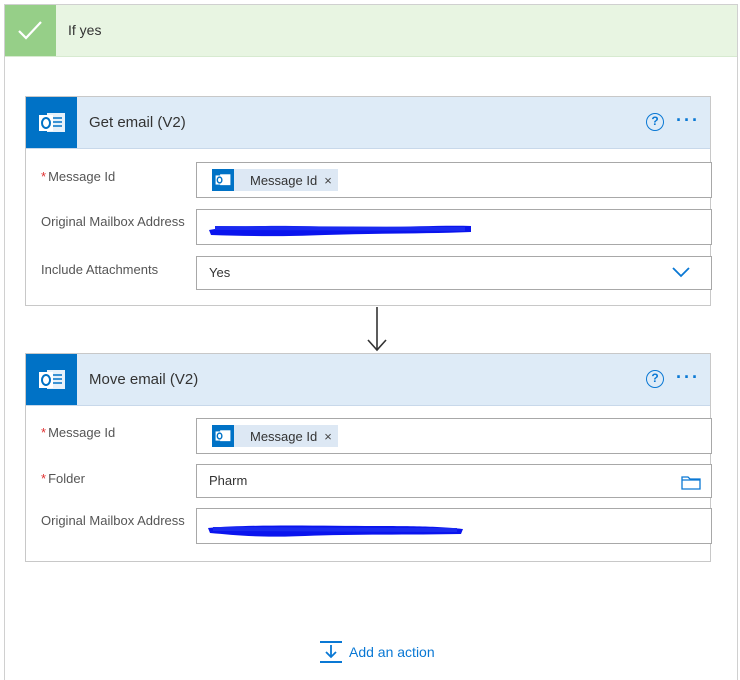  I want to click on get-email-card-header: Get email (V2) ? ···, so click(368, 123).